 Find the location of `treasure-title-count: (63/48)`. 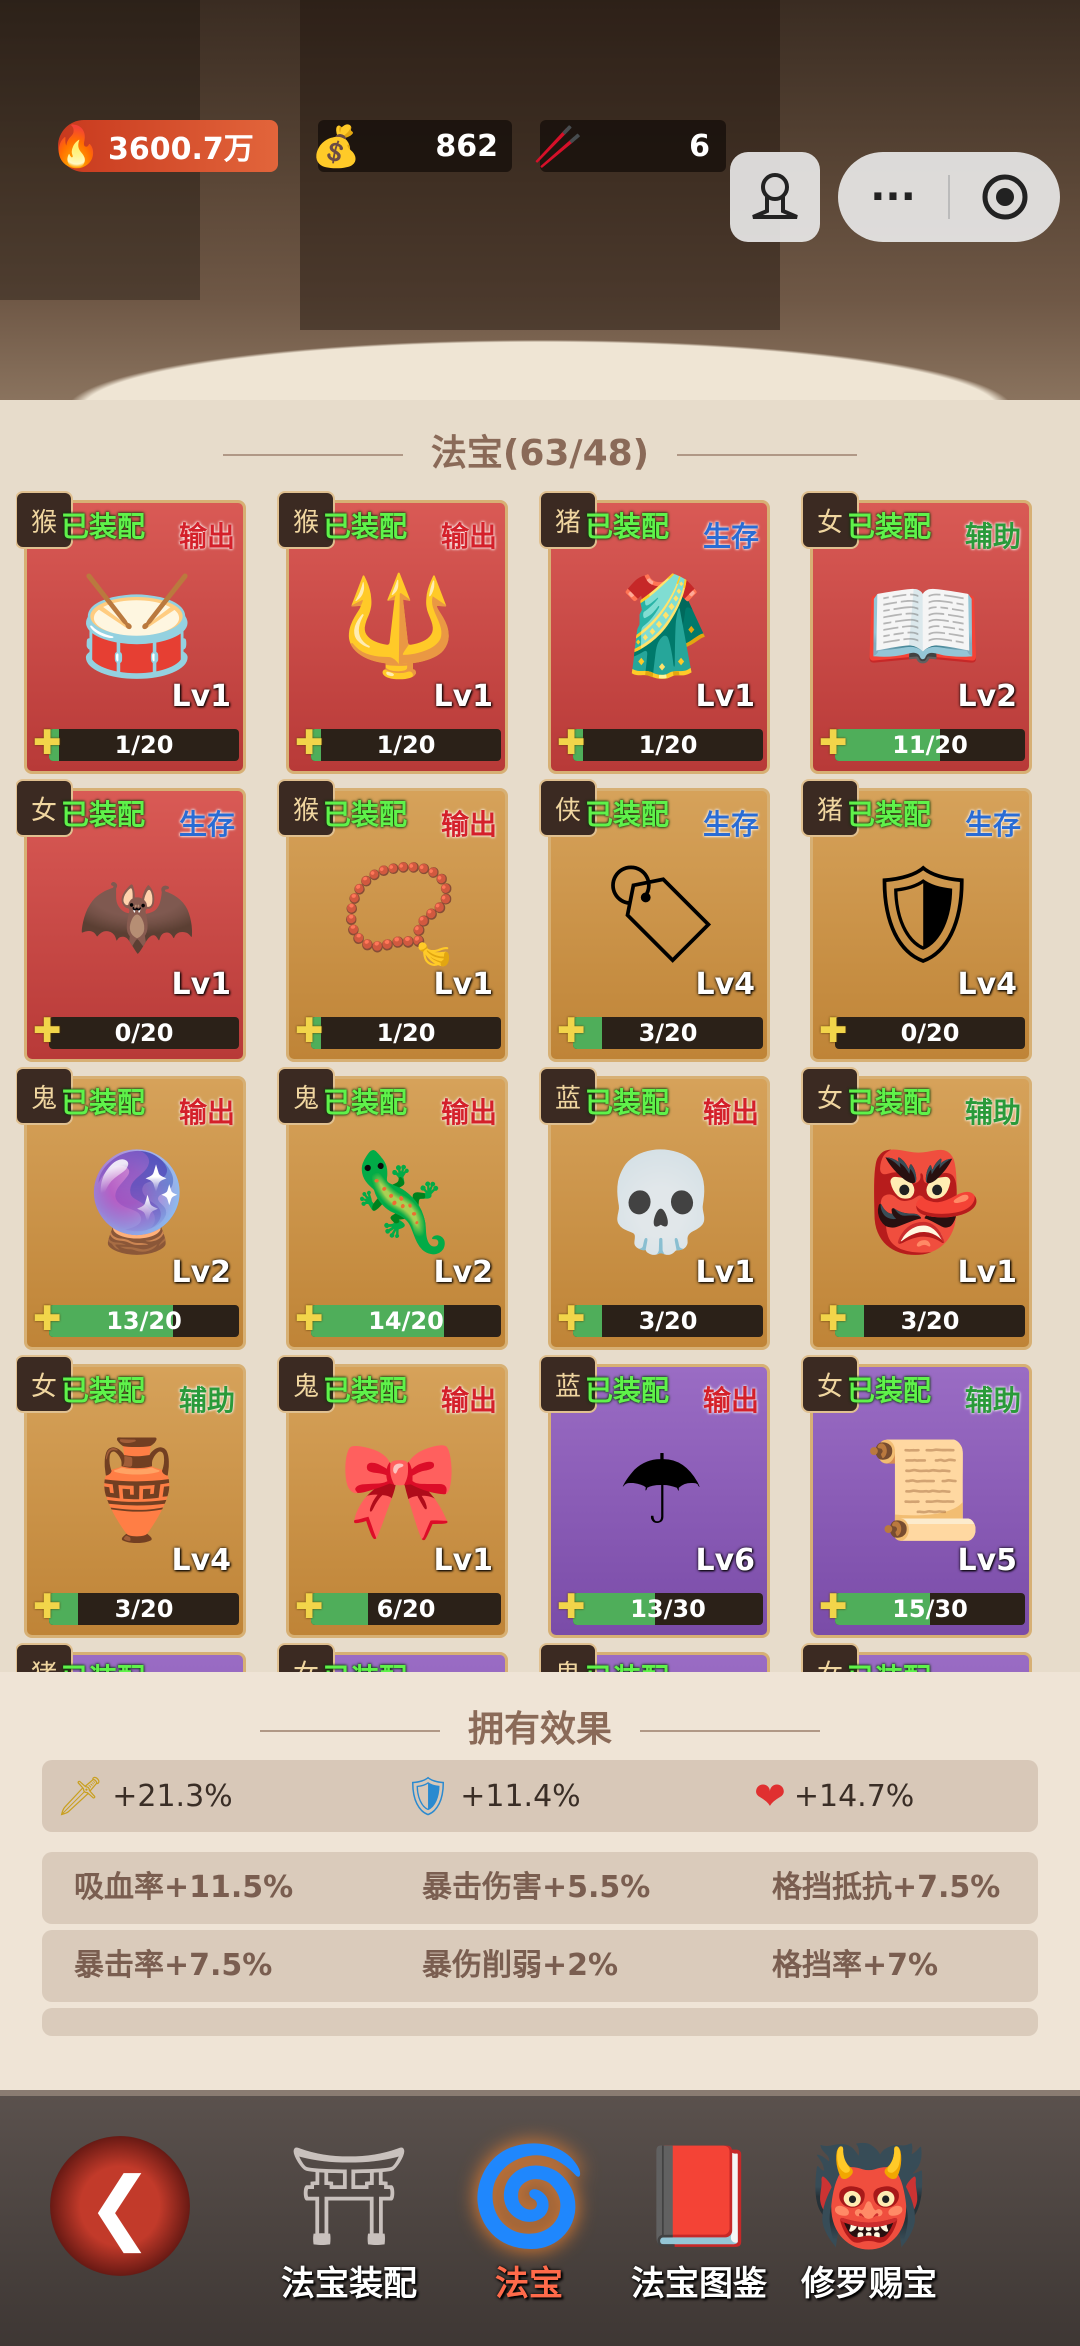

treasure-title-count: (63/48) is located at coordinates (576, 453).